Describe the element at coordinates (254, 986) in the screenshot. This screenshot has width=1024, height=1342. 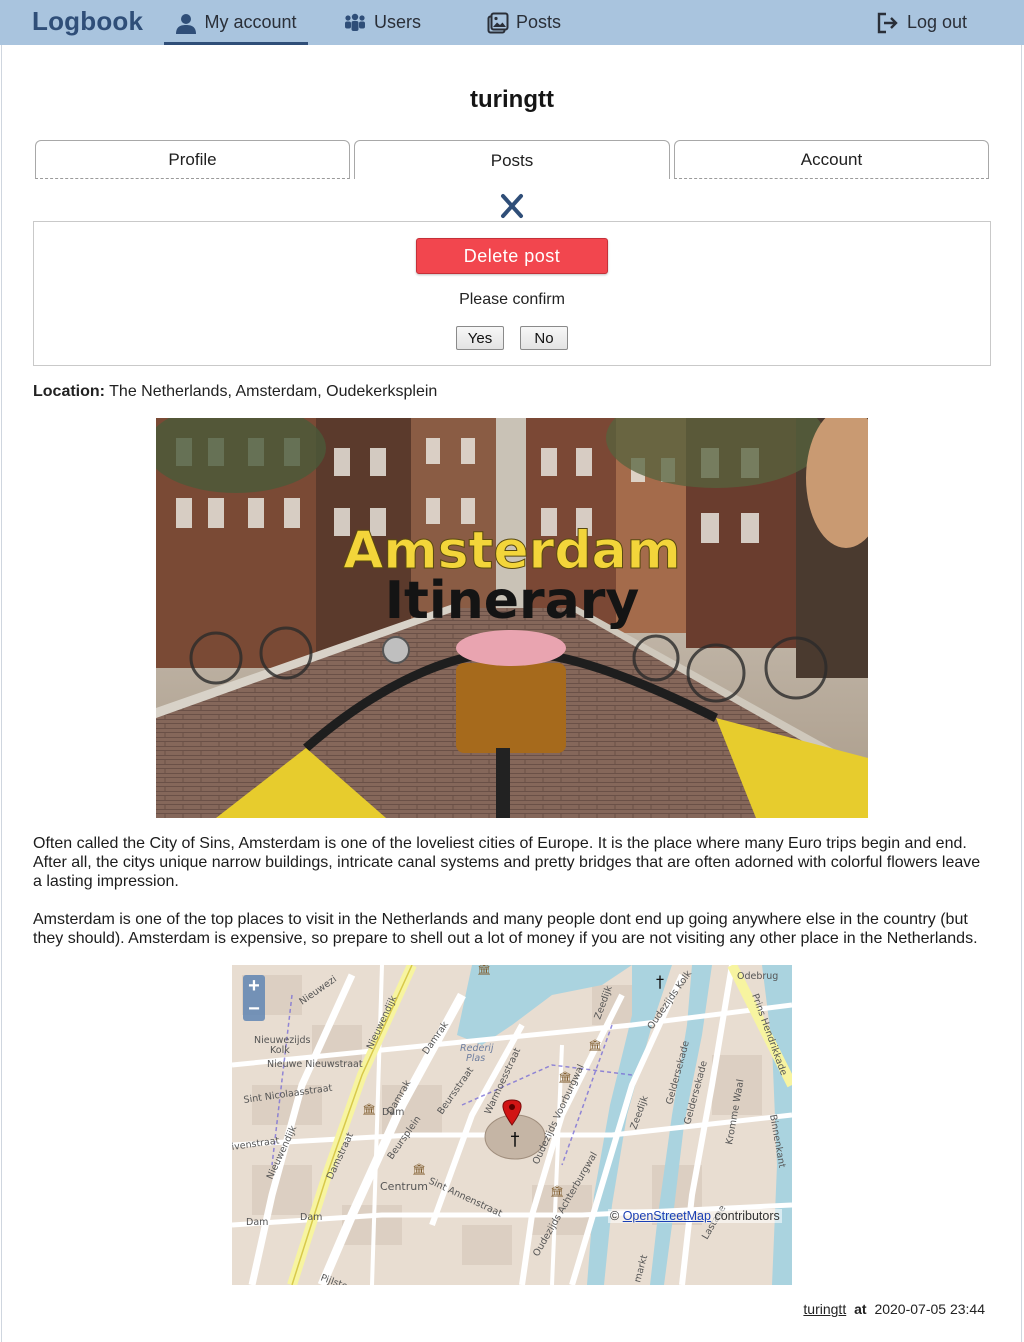
I see `map-zoom-in-button: +` at that location.